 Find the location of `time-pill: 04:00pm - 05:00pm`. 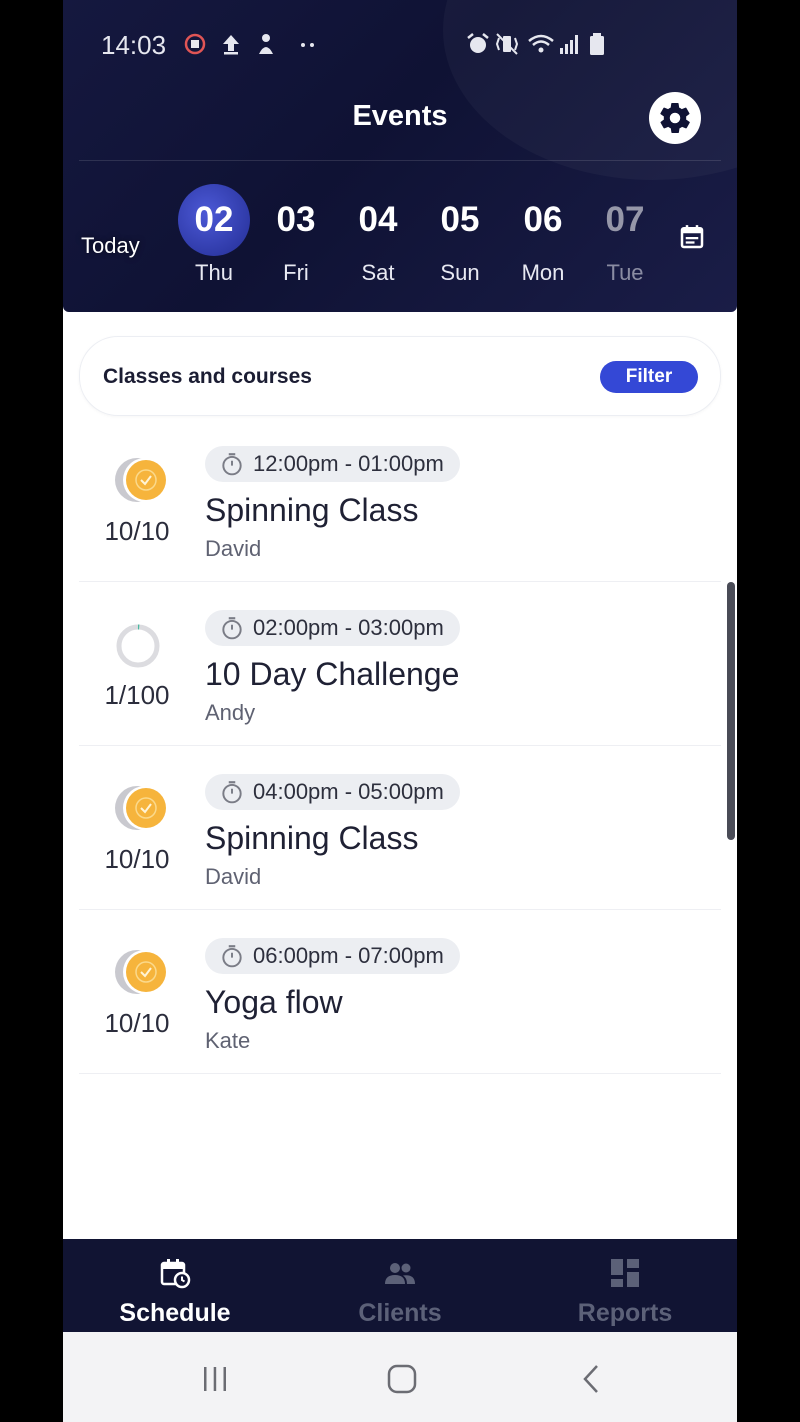

time-pill: 04:00pm - 05:00pm is located at coordinates (332, 792).